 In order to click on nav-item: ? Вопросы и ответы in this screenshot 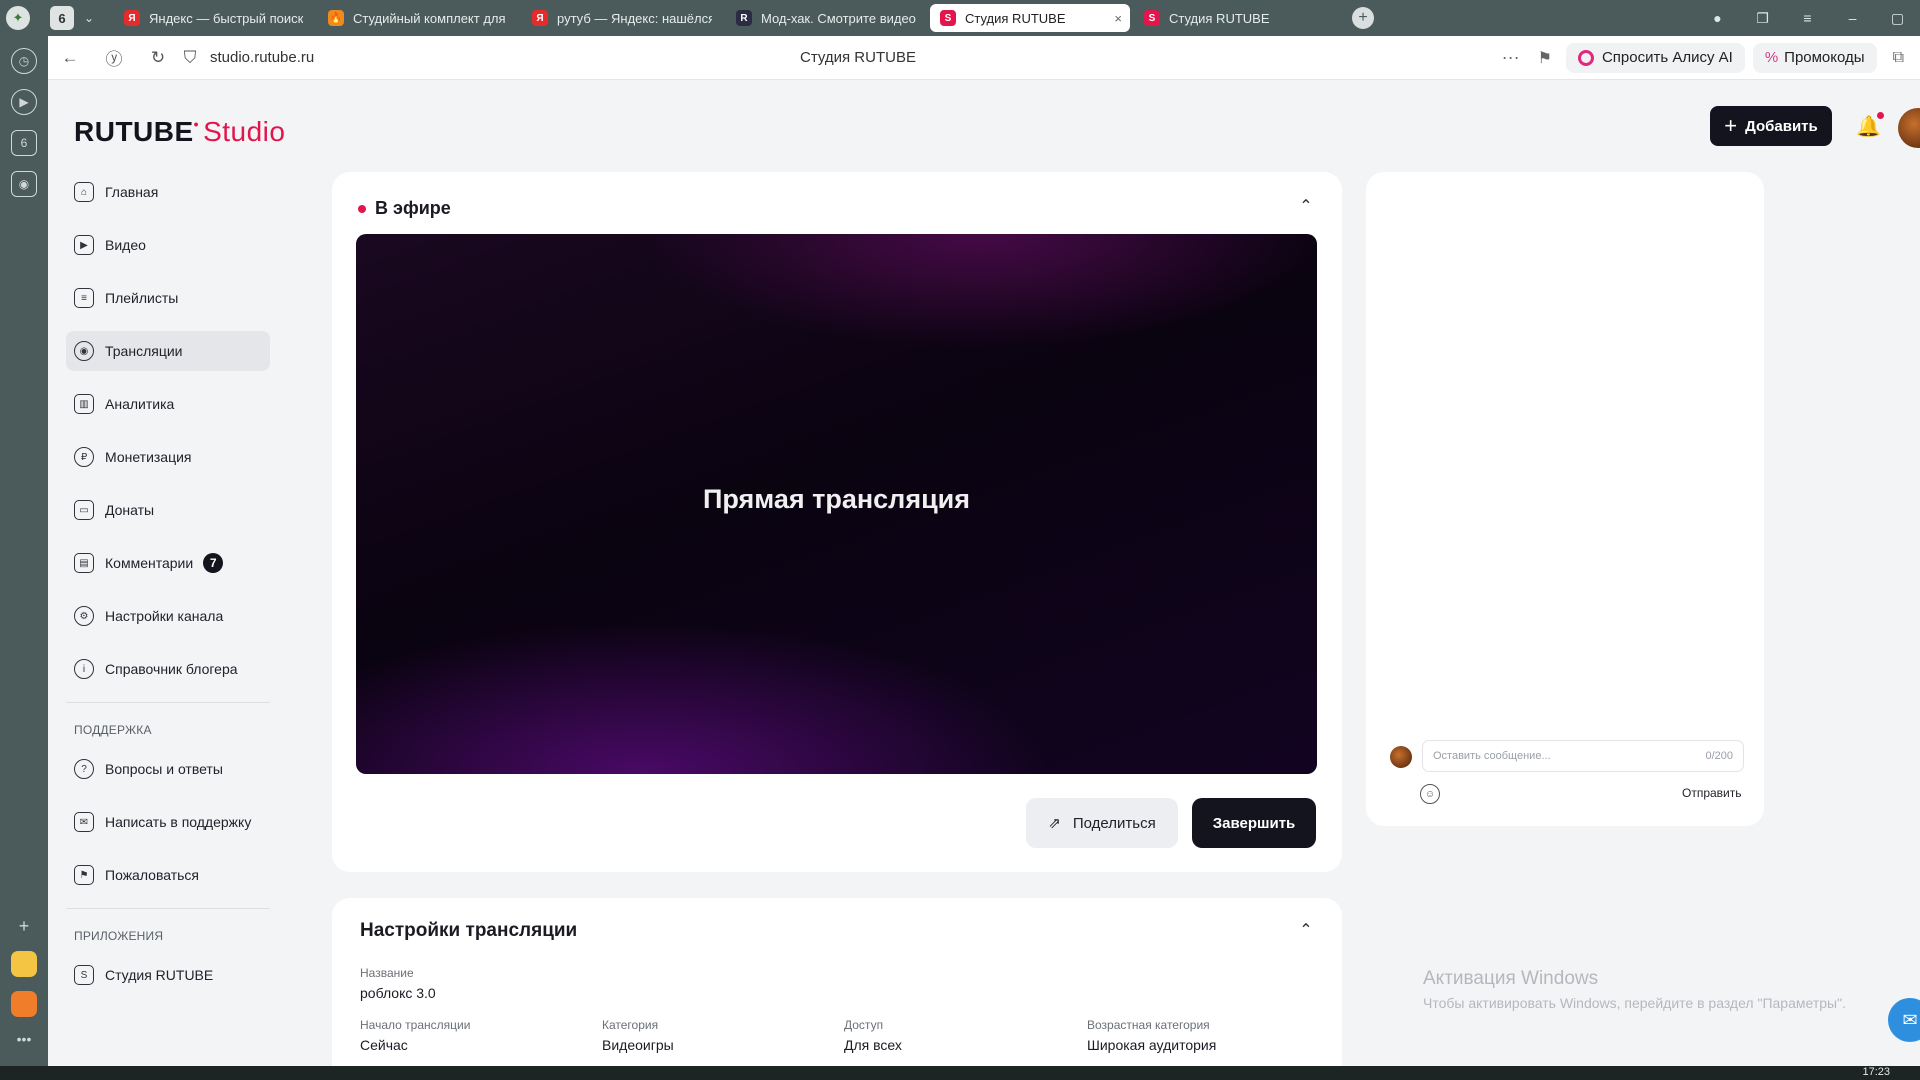, I will do `click(168, 769)`.